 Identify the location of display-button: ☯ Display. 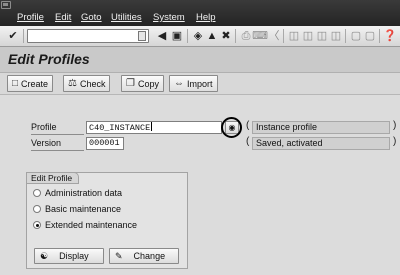
(69, 256).